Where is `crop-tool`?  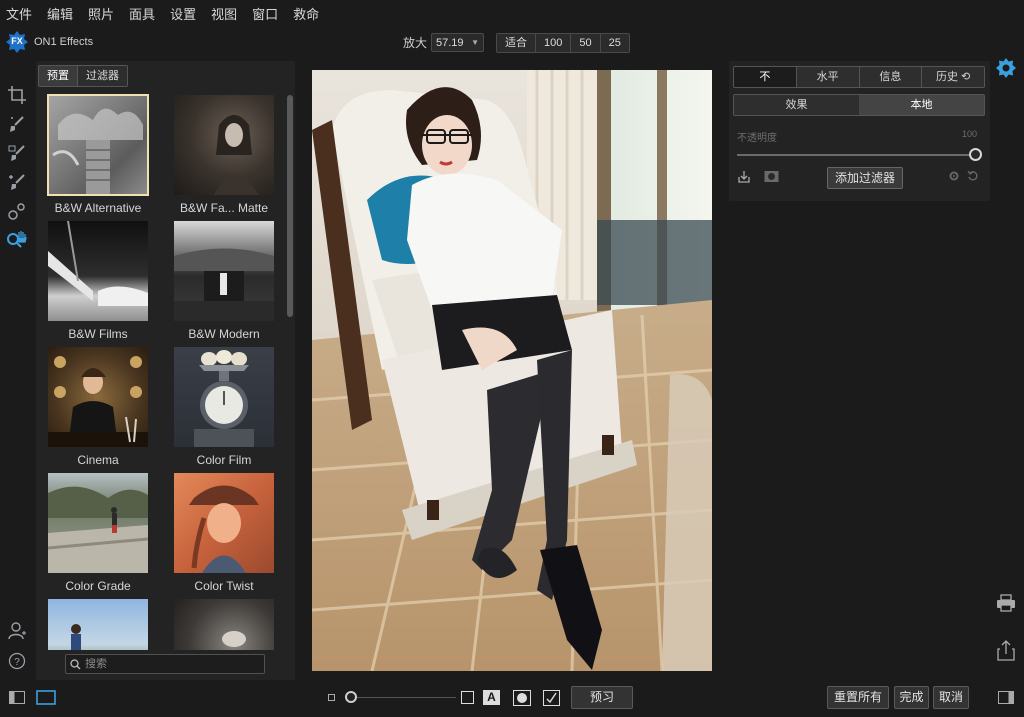
crop-tool is located at coordinates (17, 94).